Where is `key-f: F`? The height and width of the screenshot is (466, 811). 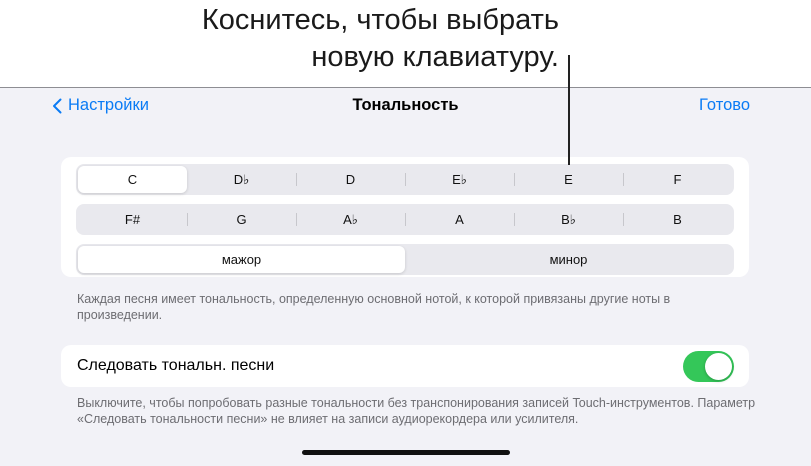 key-f: F is located at coordinates (677, 179).